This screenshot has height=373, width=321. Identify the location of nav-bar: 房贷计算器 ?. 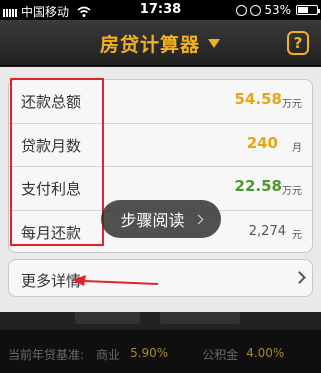
(160, 43).